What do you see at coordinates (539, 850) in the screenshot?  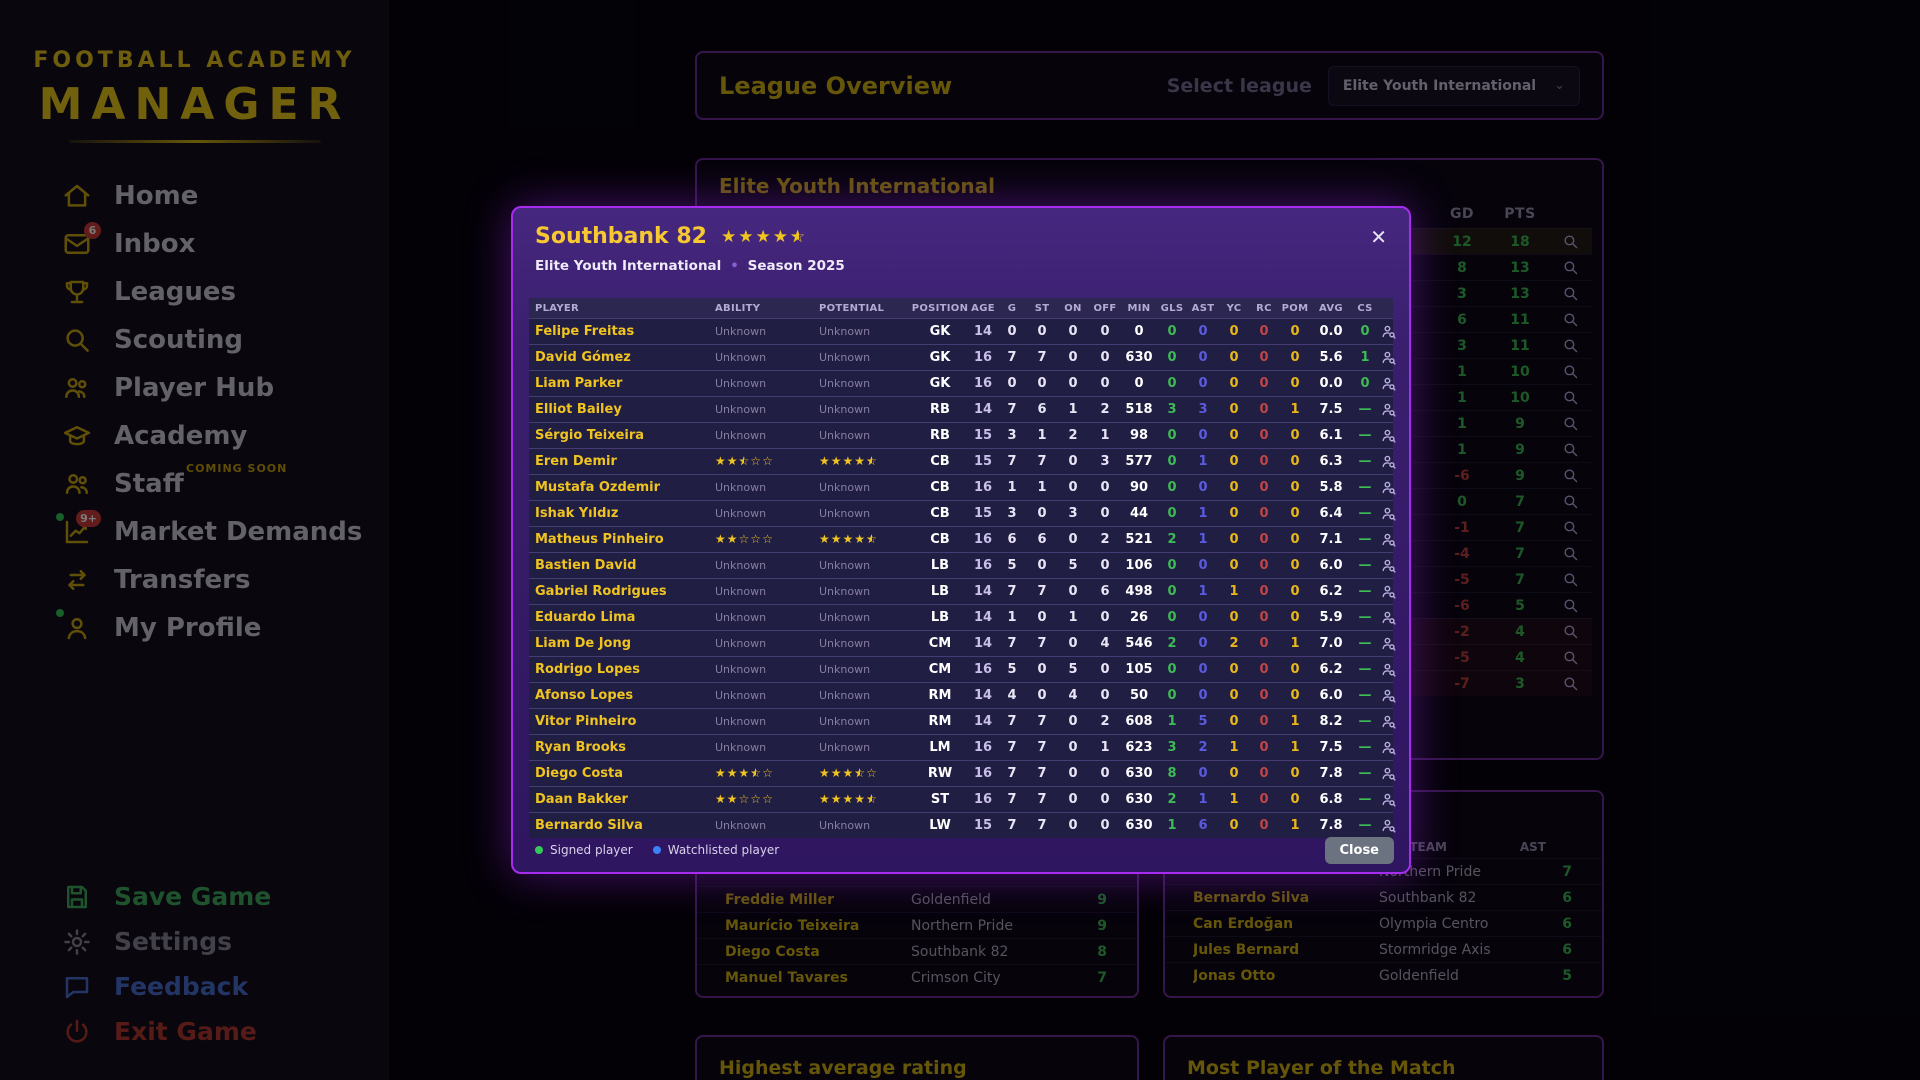 I see `legend-dot` at bounding box center [539, 850].